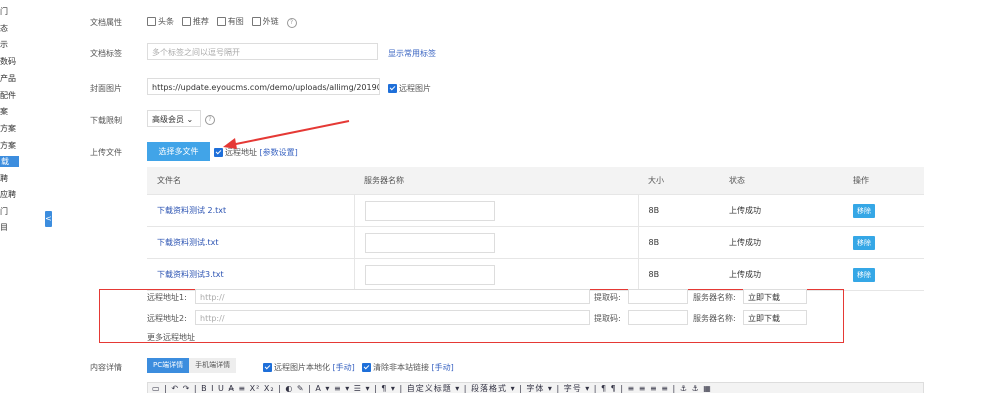  I want to click on remote-image-option: 远程图片, so click(409, 88).